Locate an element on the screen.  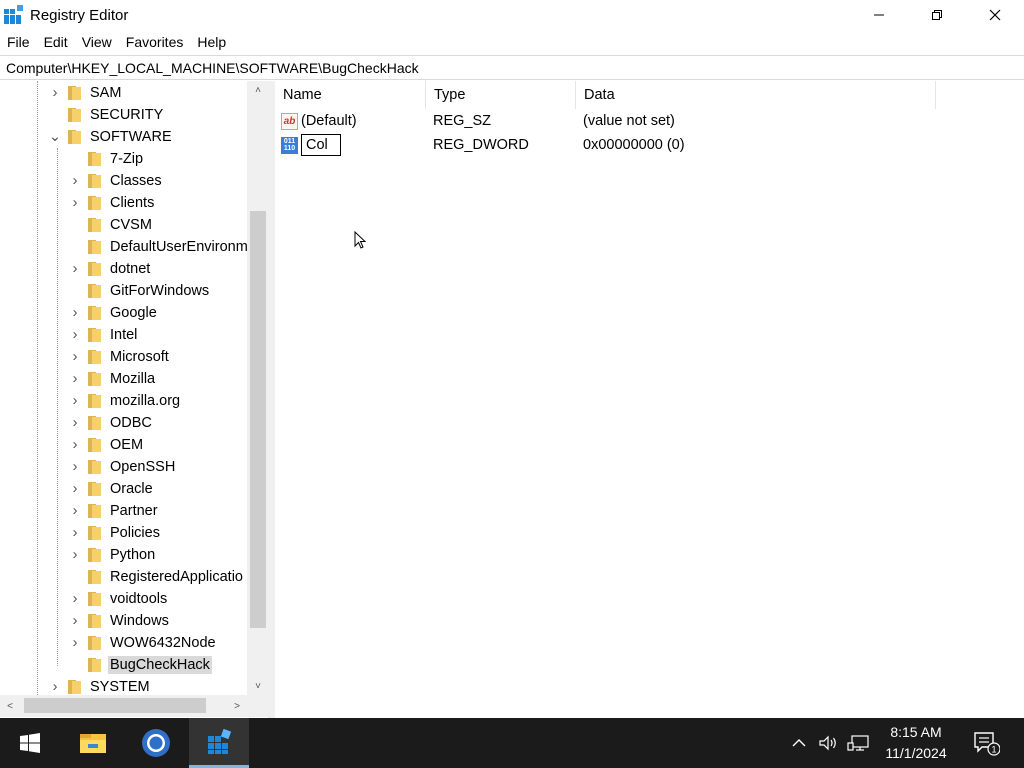
tree-item-clients: › Clients is located at coordinates (111, 203).